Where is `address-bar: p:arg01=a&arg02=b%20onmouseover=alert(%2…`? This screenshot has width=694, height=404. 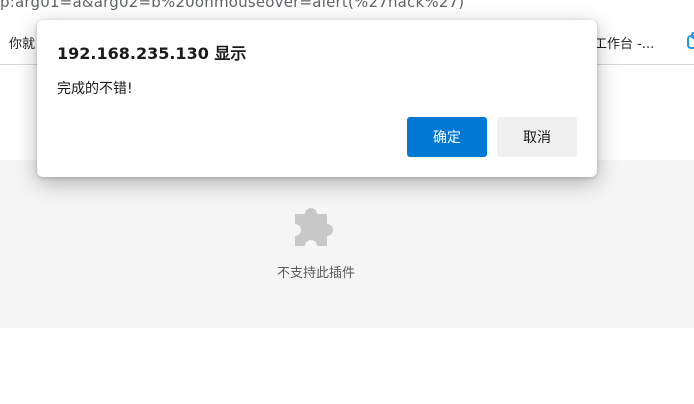 address-bar: p:arg01=a&arg02=b%20onmouseover=alert(%2… is located at coordinates (347, 7).